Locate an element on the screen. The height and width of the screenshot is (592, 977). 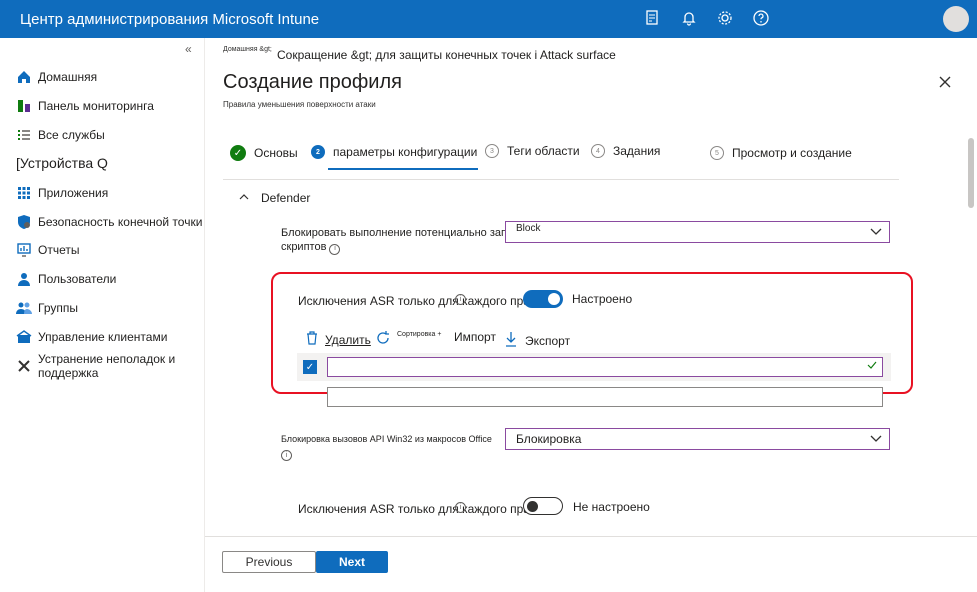
sidebar-item-home: Домашняя is located at coordinates (56, 77).